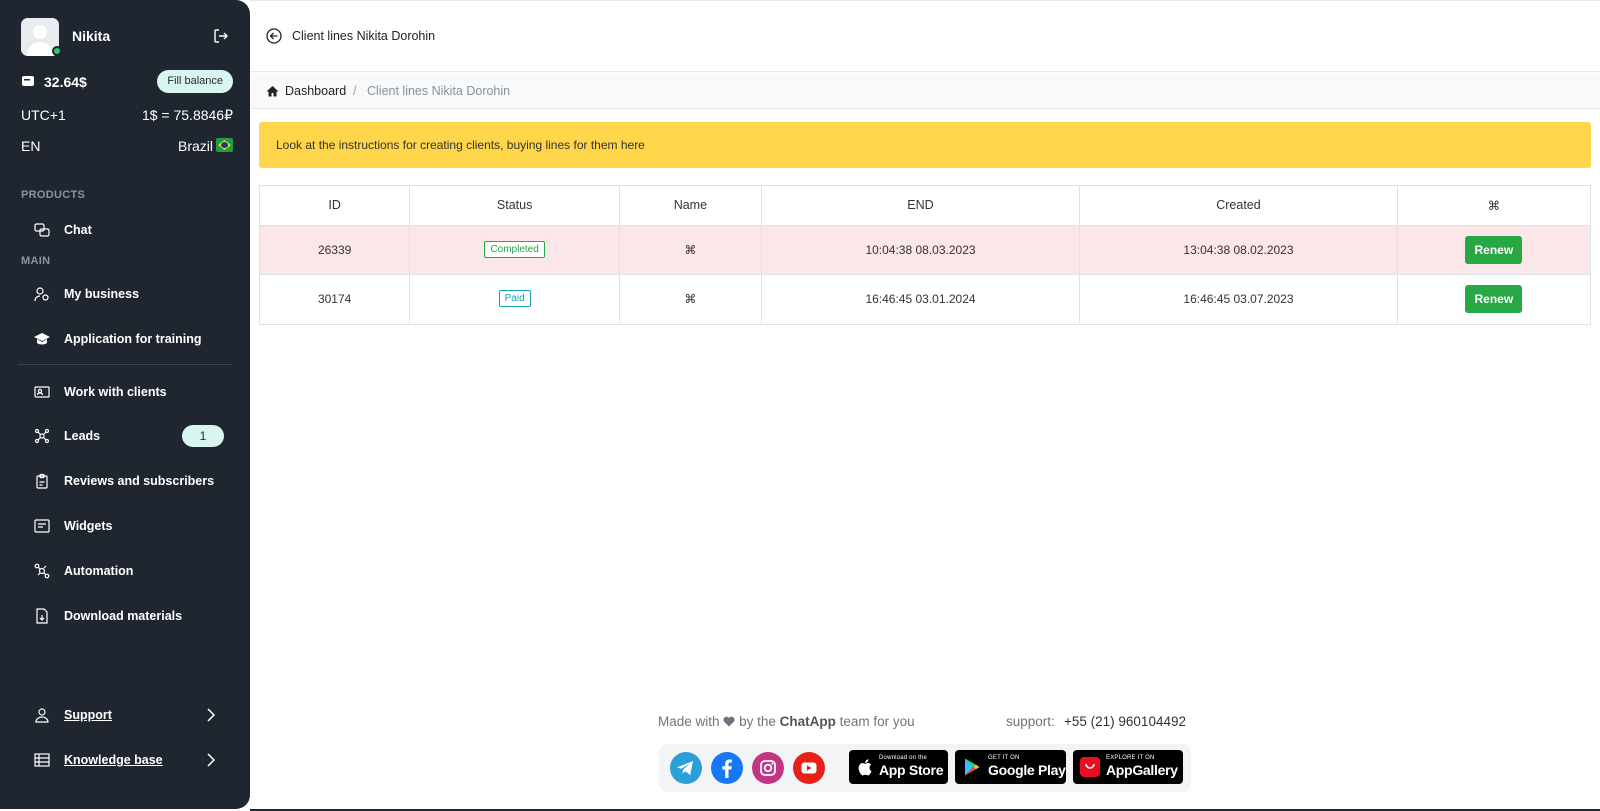 This screenshot has height=811, width=1600. I want to click on sidebar-item-automation: Automation, so click(129, 571).